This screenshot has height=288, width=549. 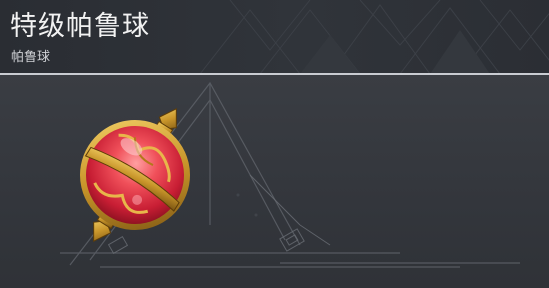 I want to click on item-category-label: 帕鲁球, so click(x=31, y=57).